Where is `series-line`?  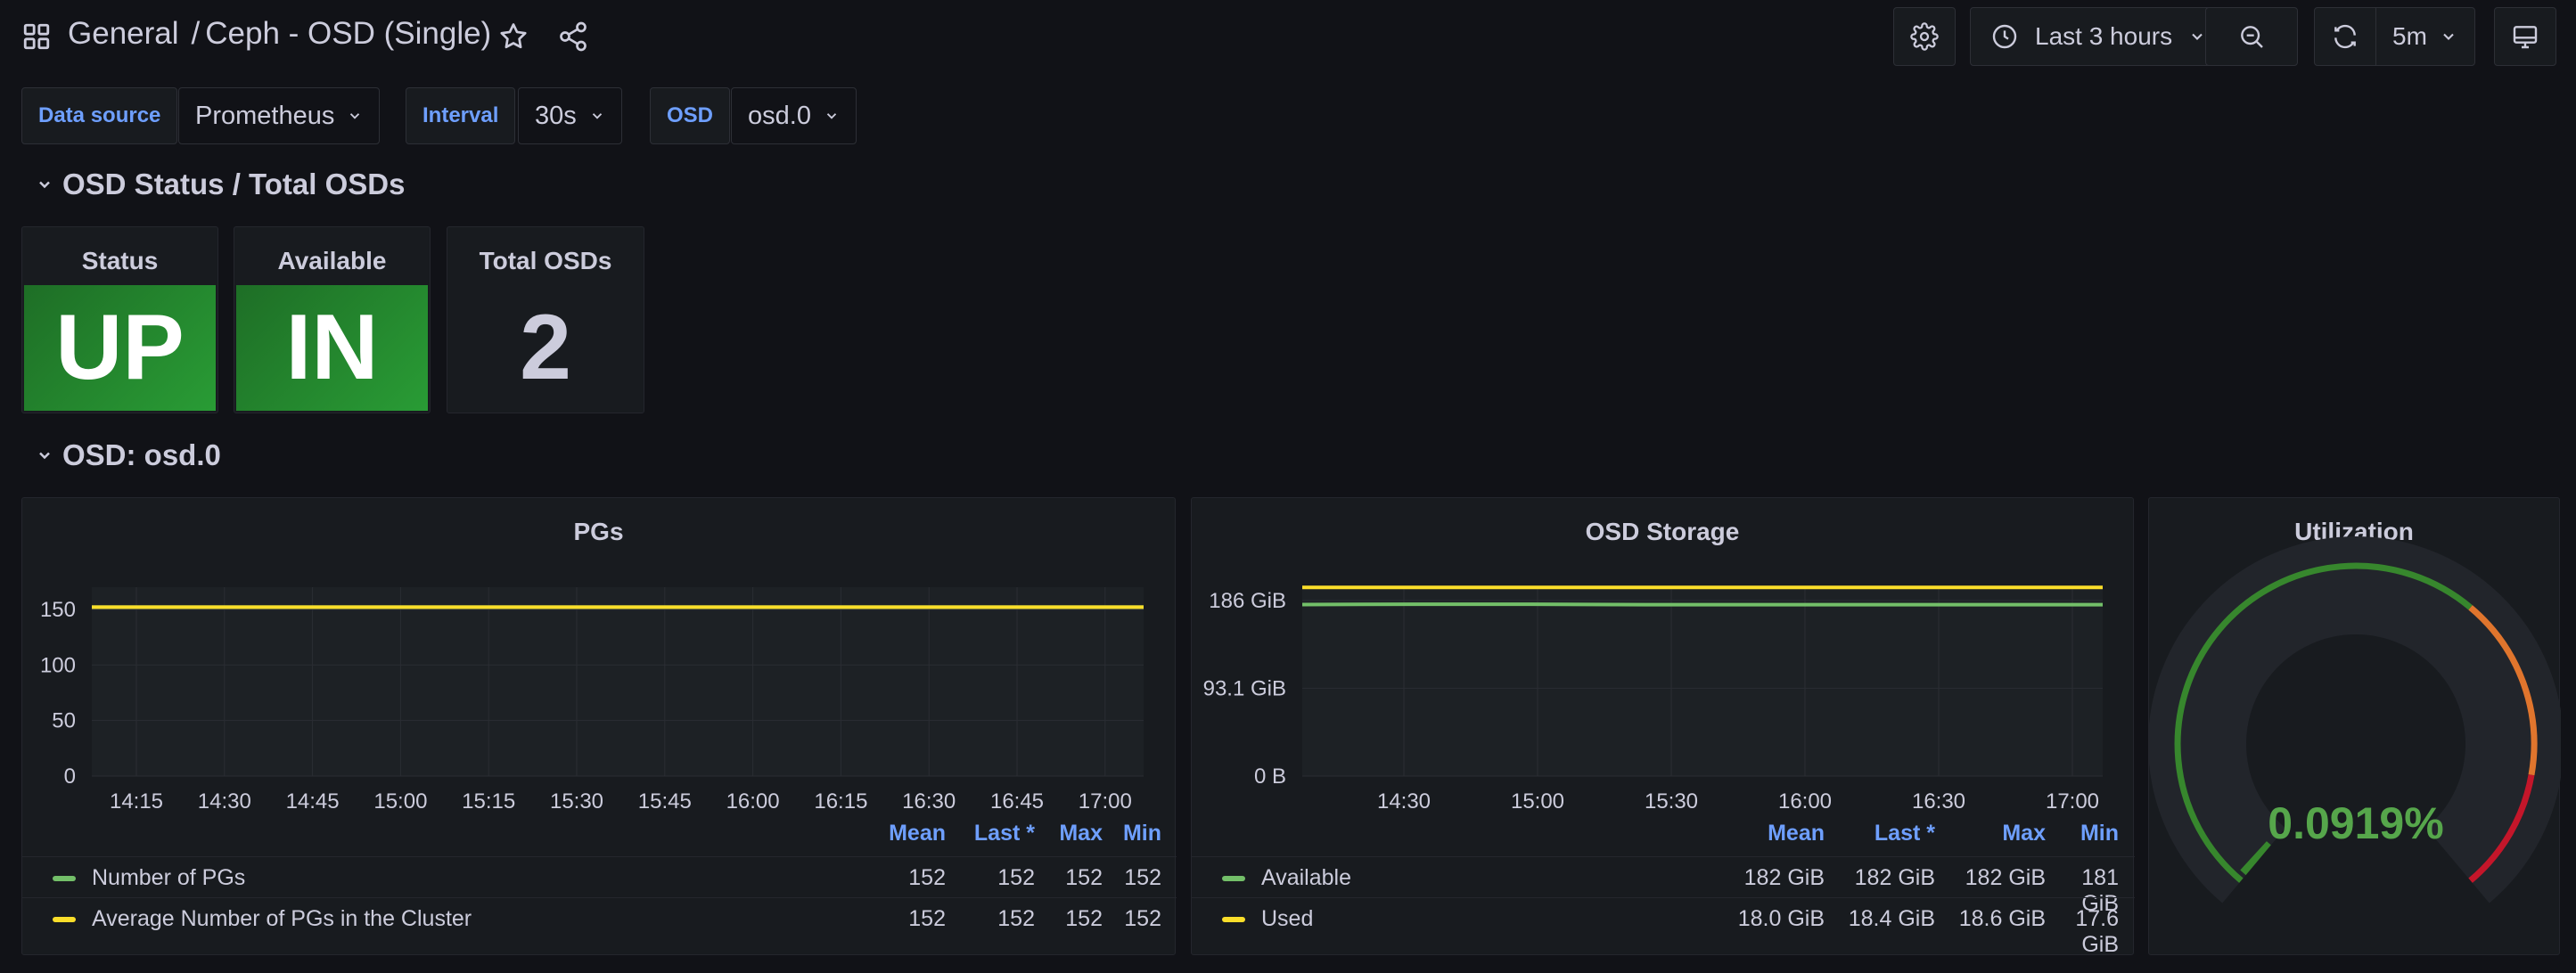 series-line is located at coordinates (1702, 604).